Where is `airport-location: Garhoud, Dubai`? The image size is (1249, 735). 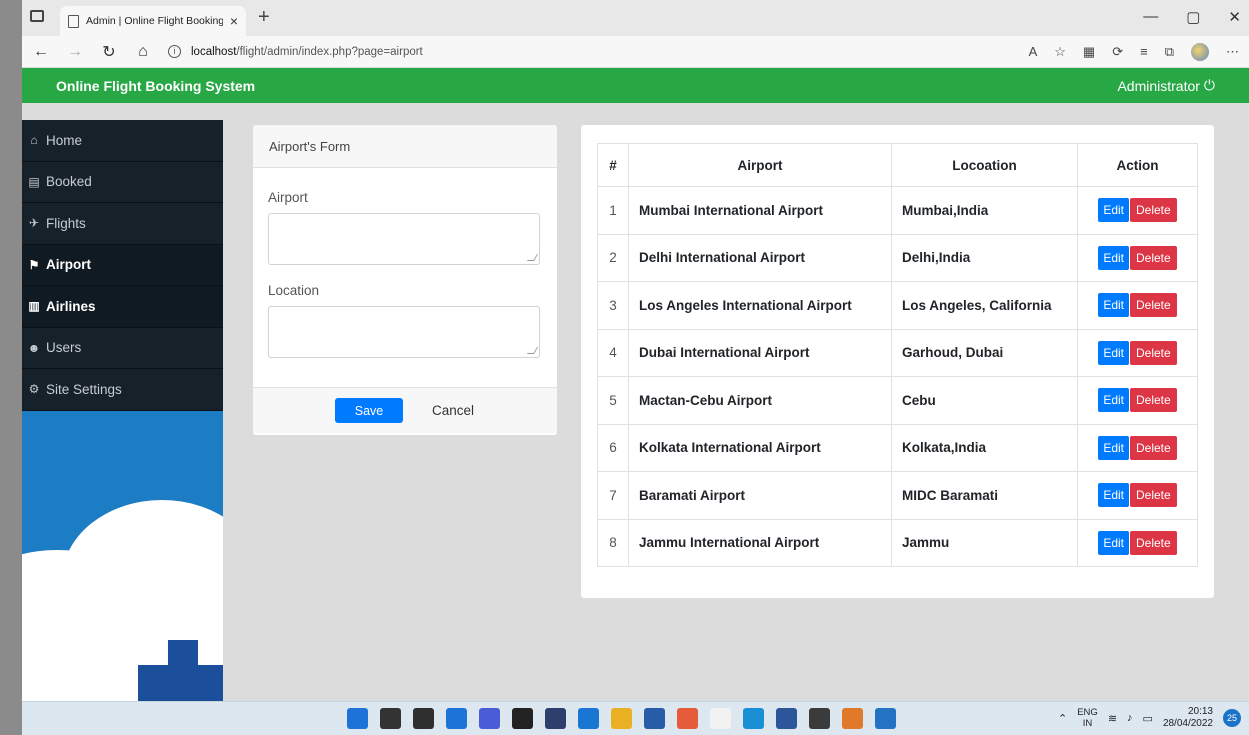 airport-location: Garhoud, Dubai is located at coordinates (984, 352).